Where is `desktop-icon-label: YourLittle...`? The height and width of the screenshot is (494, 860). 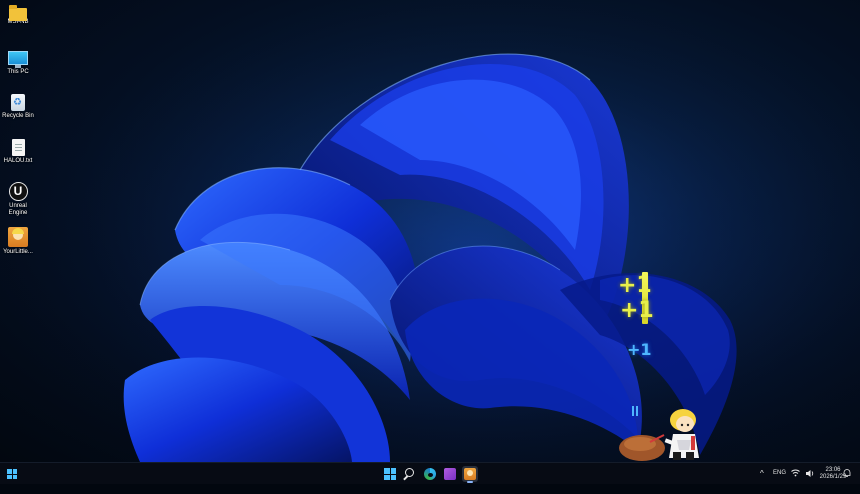 desktop-icon-label: YourLittle... is located at coordinates (18, 252).